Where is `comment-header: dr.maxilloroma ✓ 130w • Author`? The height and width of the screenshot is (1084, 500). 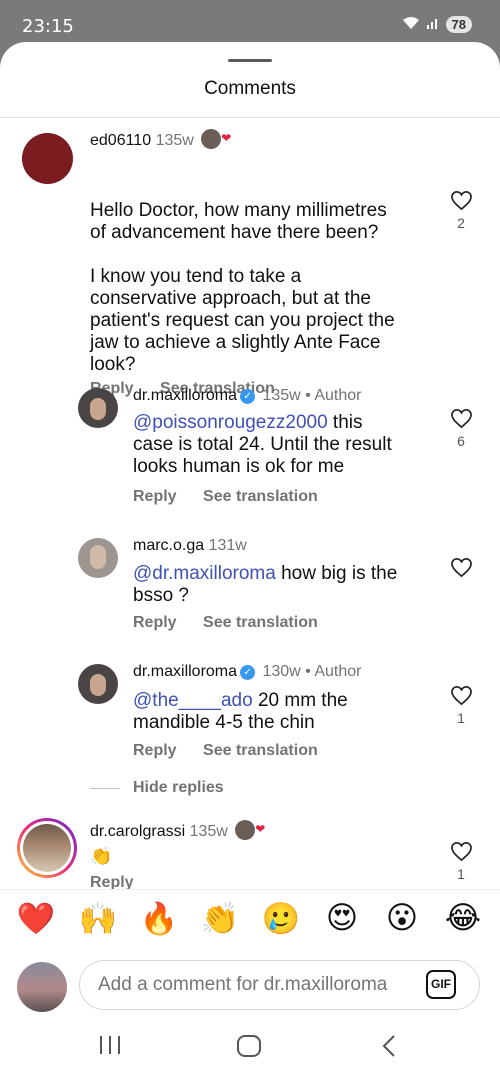
comment-header: dr.maxilloroma ✓ 130w • Author is located at coordinates (247, 672).